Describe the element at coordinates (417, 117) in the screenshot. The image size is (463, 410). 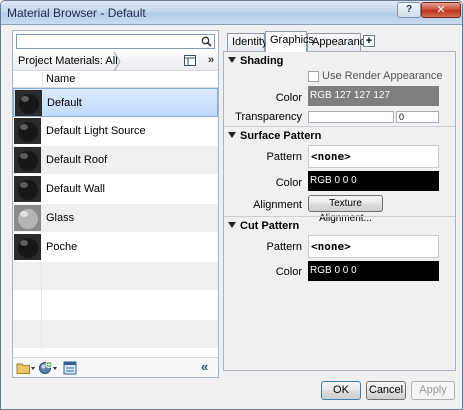
I see `transparency-value-field: 0` at that location.